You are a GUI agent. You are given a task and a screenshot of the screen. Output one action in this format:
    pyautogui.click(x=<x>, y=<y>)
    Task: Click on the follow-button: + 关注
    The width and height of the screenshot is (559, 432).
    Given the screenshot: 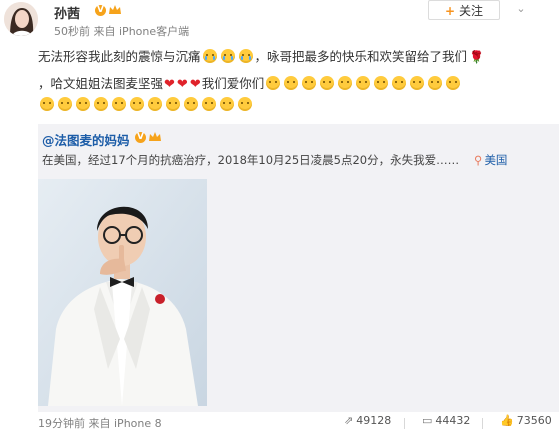 What is the action you would take?
    pyautogui.click(x=464, y=10)
    